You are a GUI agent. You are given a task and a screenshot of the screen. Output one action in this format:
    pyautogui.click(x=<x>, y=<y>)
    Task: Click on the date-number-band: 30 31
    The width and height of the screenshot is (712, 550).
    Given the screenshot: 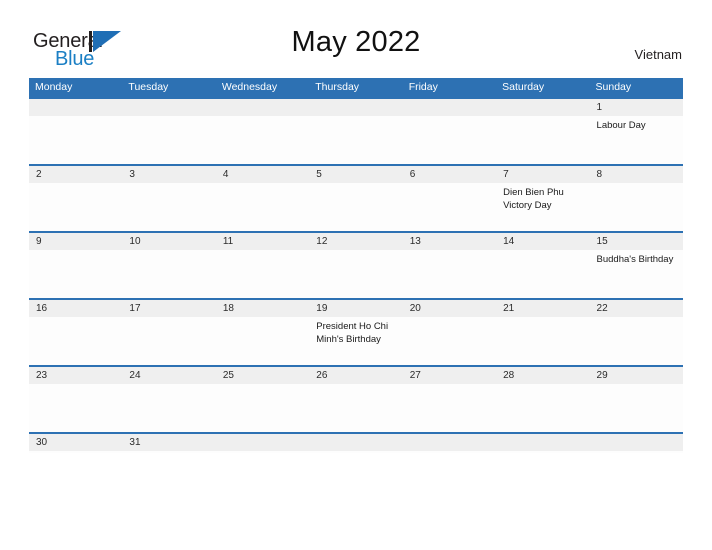 What is the action you would take?
    pyautogui.click(x=356, y=442)
    